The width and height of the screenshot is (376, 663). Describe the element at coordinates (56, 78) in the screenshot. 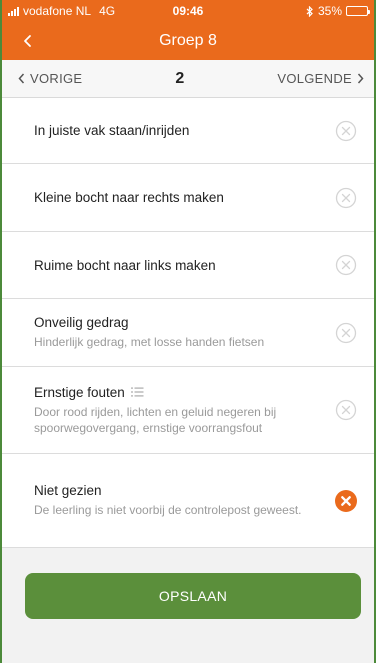

I see `previous-label: VORIGE` at that location.